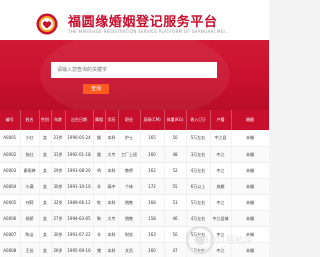 The height and width of the screenshot is (257, 320). Describe the element at coordinates (99, 249) in the screenshot. I see `table-cell: 猪` at that location.